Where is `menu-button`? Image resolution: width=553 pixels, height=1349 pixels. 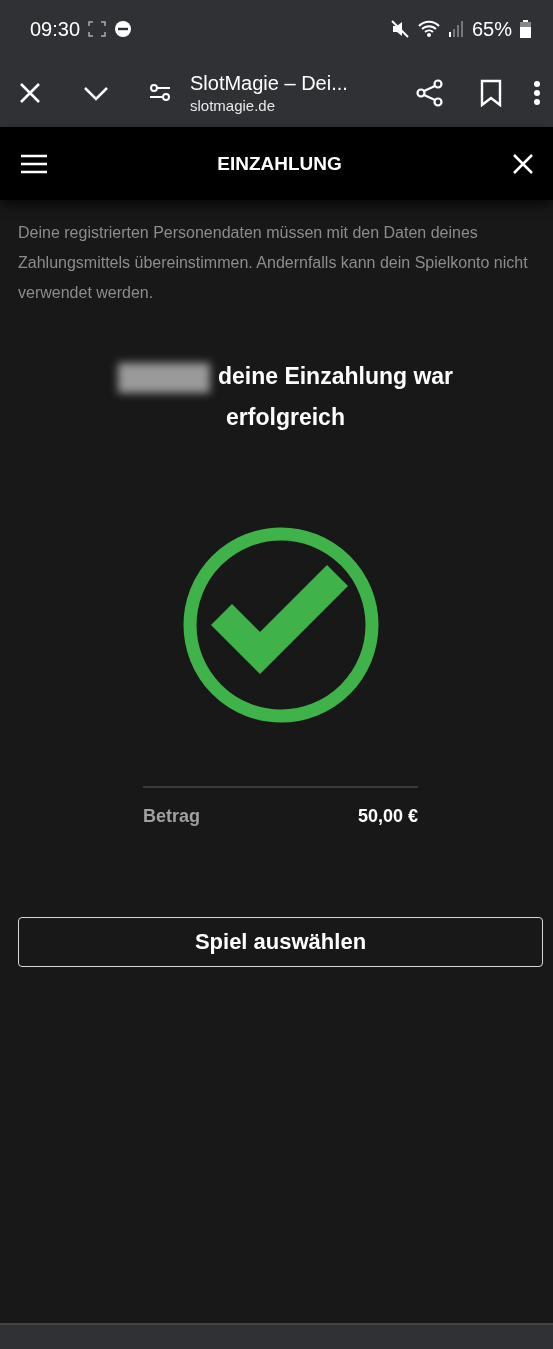
menu-button is located at coordinates (34, 163).